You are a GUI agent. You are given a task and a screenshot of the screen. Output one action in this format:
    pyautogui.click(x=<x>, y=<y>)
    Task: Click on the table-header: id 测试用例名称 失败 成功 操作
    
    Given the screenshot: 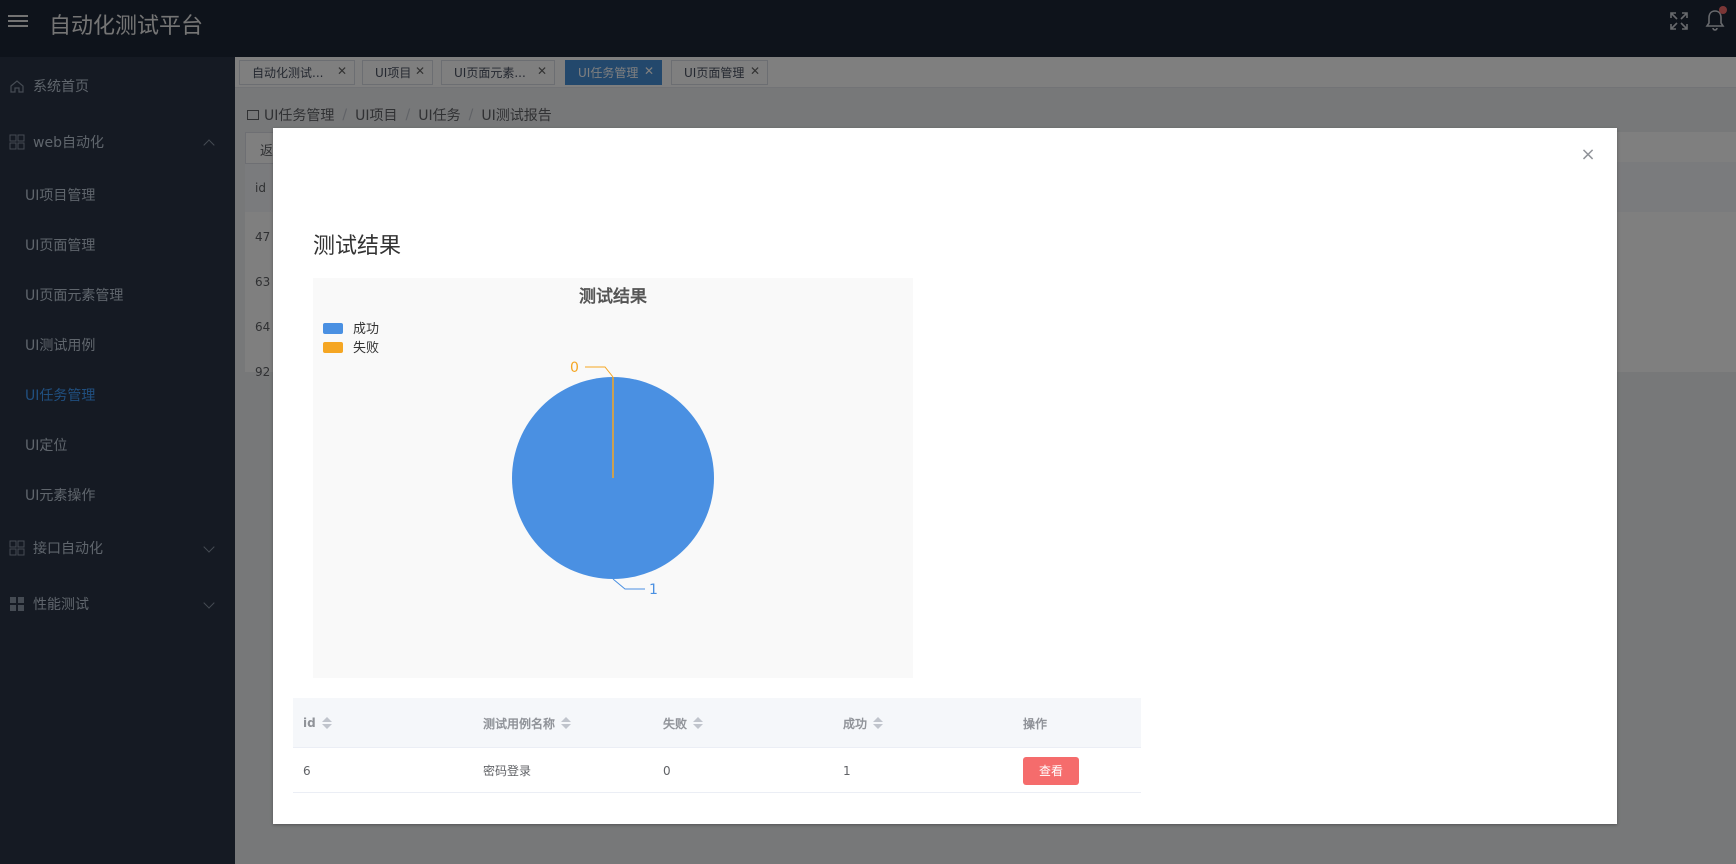 What is the action you would take?
    pyautogui.click(x=717, y=723)
    